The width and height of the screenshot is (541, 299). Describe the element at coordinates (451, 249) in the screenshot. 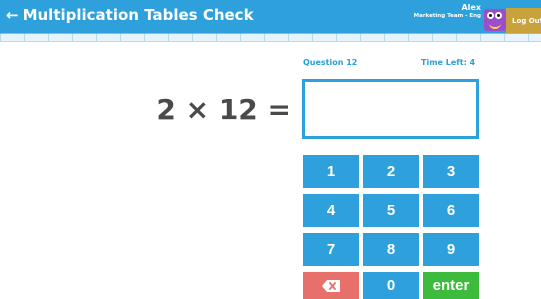

I see `key-9: 9` at that location.